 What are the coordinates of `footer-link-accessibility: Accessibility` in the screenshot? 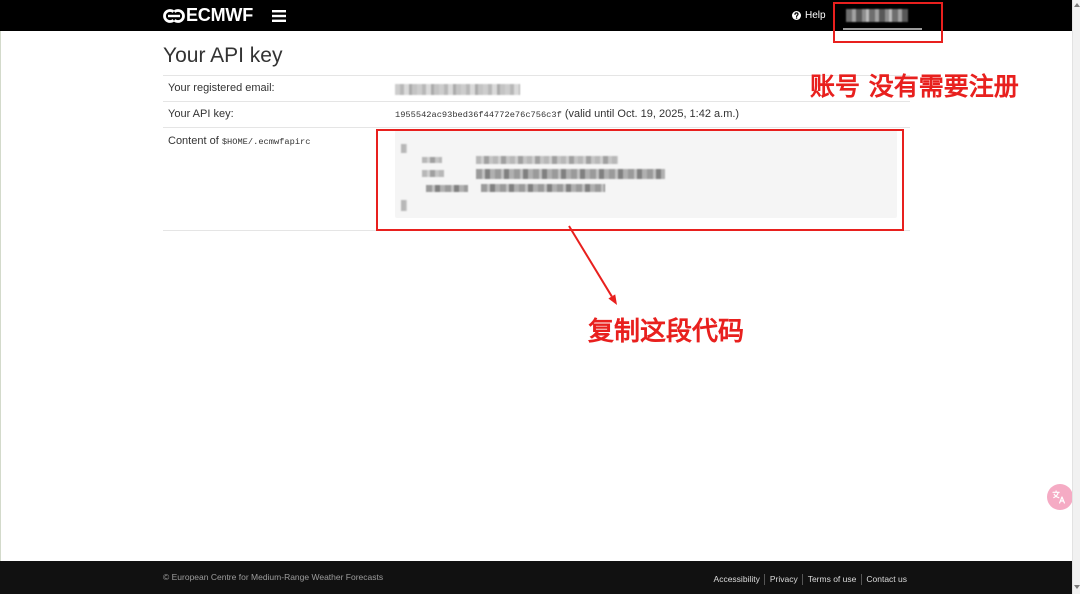 It's located at (737, 579).